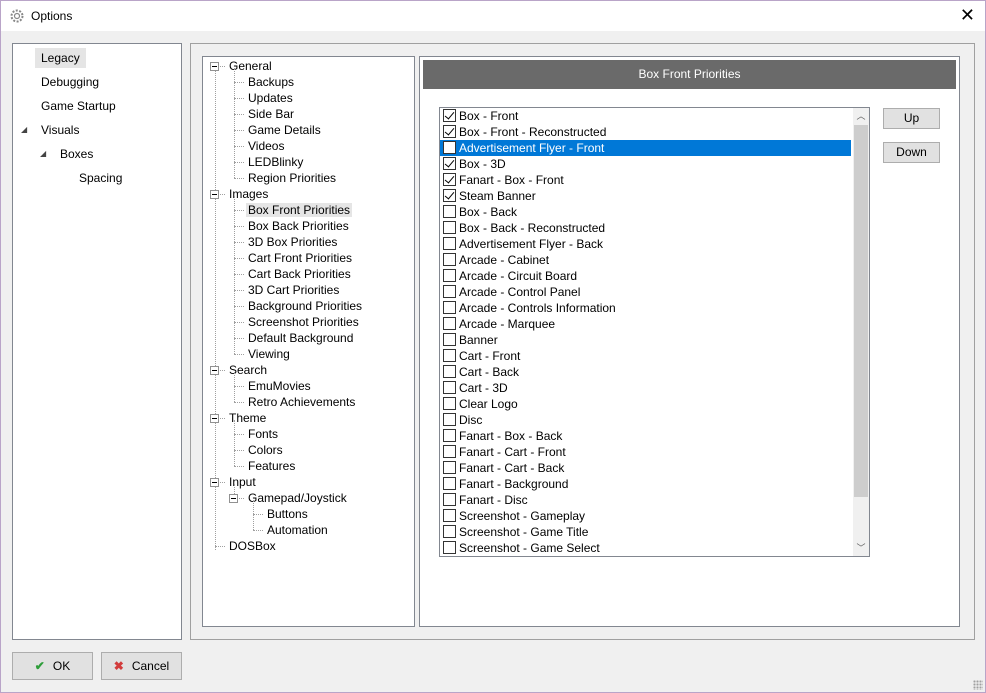 Image resolution: width=986 pixels, height=693 pixels. What do you see at coordinates (645, 388) in the screenshot?
I see `list-item: Cart - 3D` at bounding box center [645, 388].